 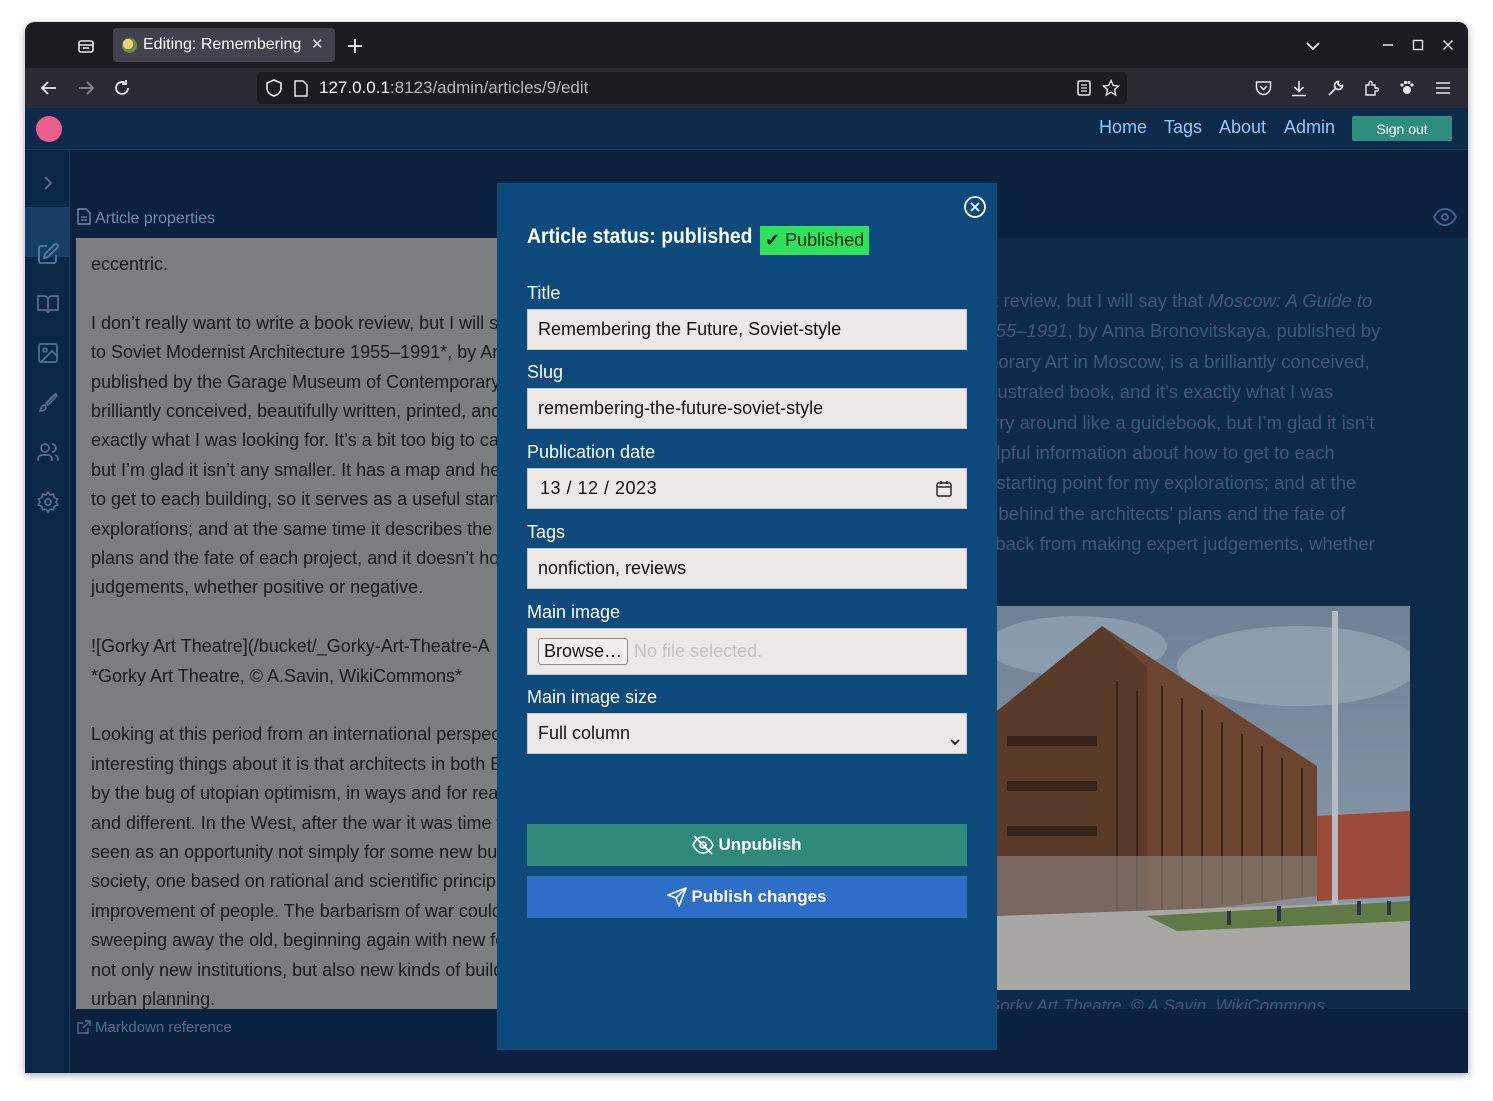 I want to click on nav-toolbar: 127.0.0.1:8123/admin/articles/9/edit, so click(x=746, y=88).